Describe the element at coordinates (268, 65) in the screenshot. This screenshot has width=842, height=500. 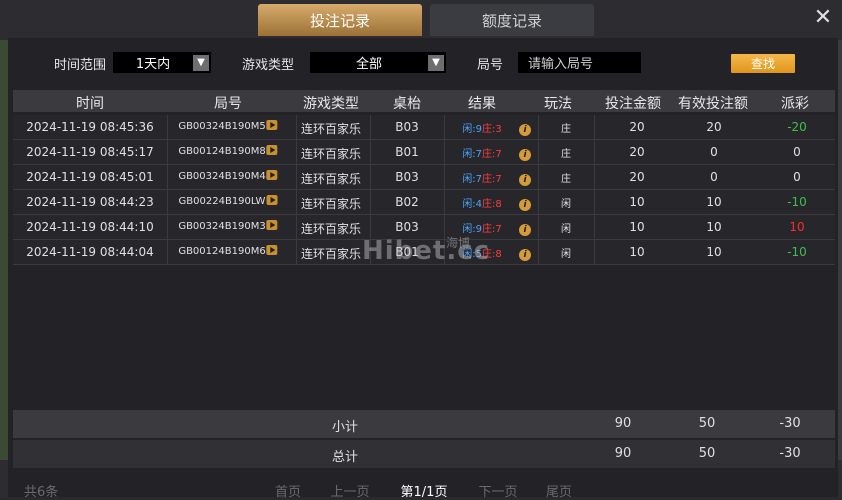
I see `game-type-label: 游戏类型` at that location.